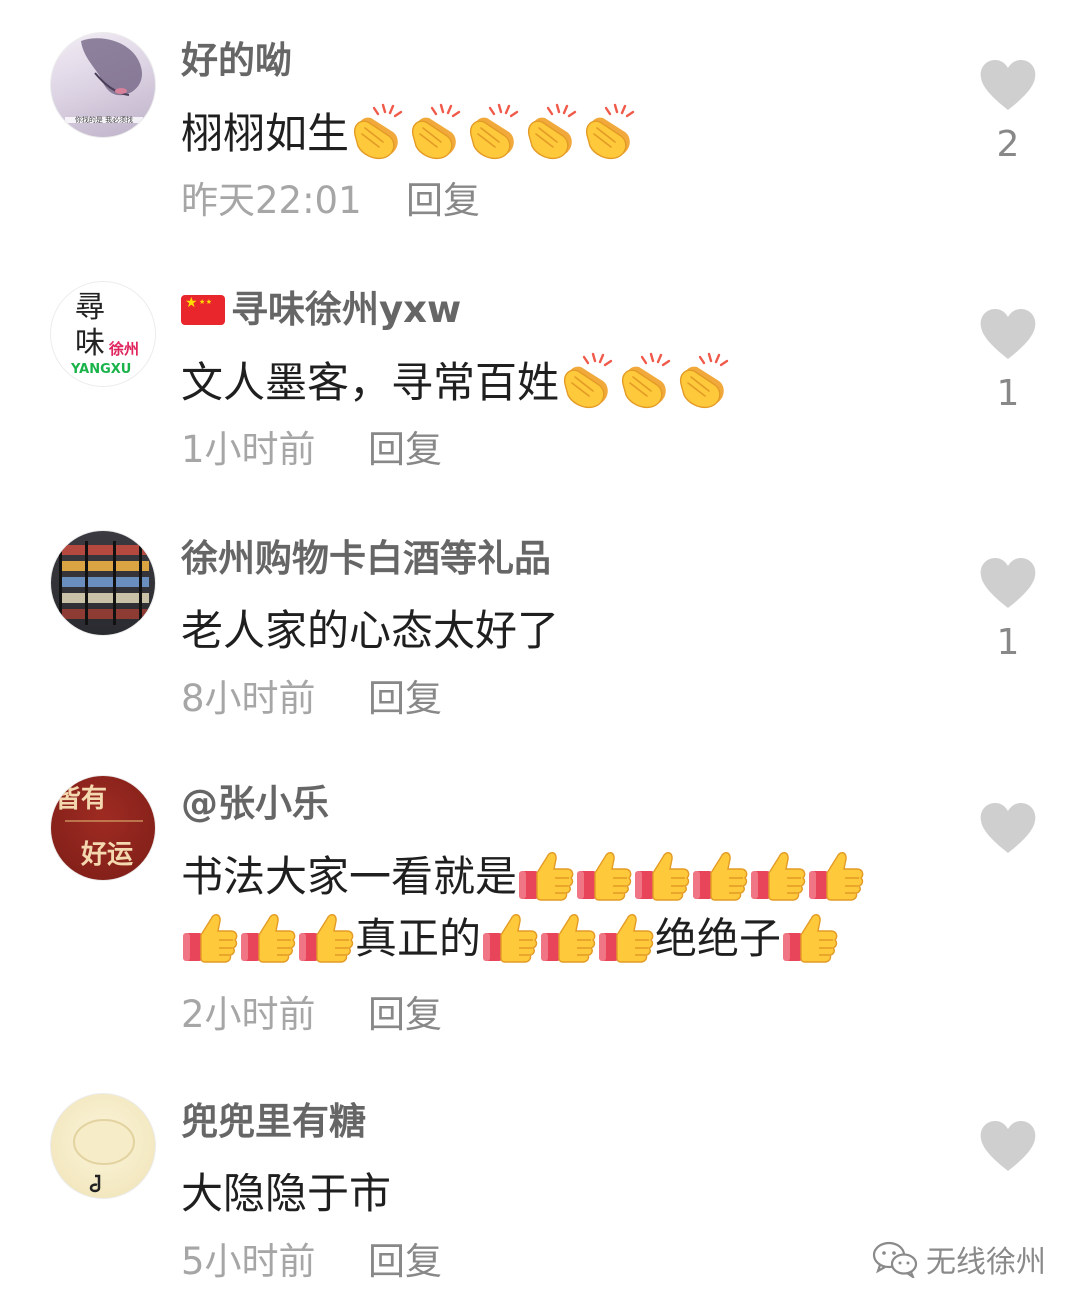 The image size is (1080, 1304). Describe the element at coordinates (236, 61) in the screenshot. I see `comment-username: 好的呦` at that location.